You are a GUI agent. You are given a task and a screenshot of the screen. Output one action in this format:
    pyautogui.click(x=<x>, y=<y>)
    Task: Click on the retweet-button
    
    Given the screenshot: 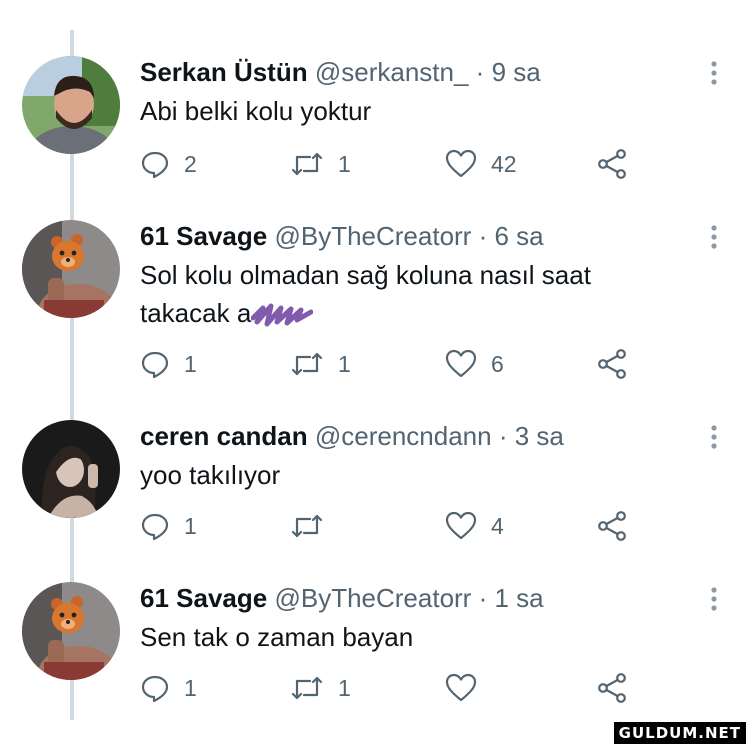 What is the action you would take?
    pyautogui.click(x=314, y=526)
    